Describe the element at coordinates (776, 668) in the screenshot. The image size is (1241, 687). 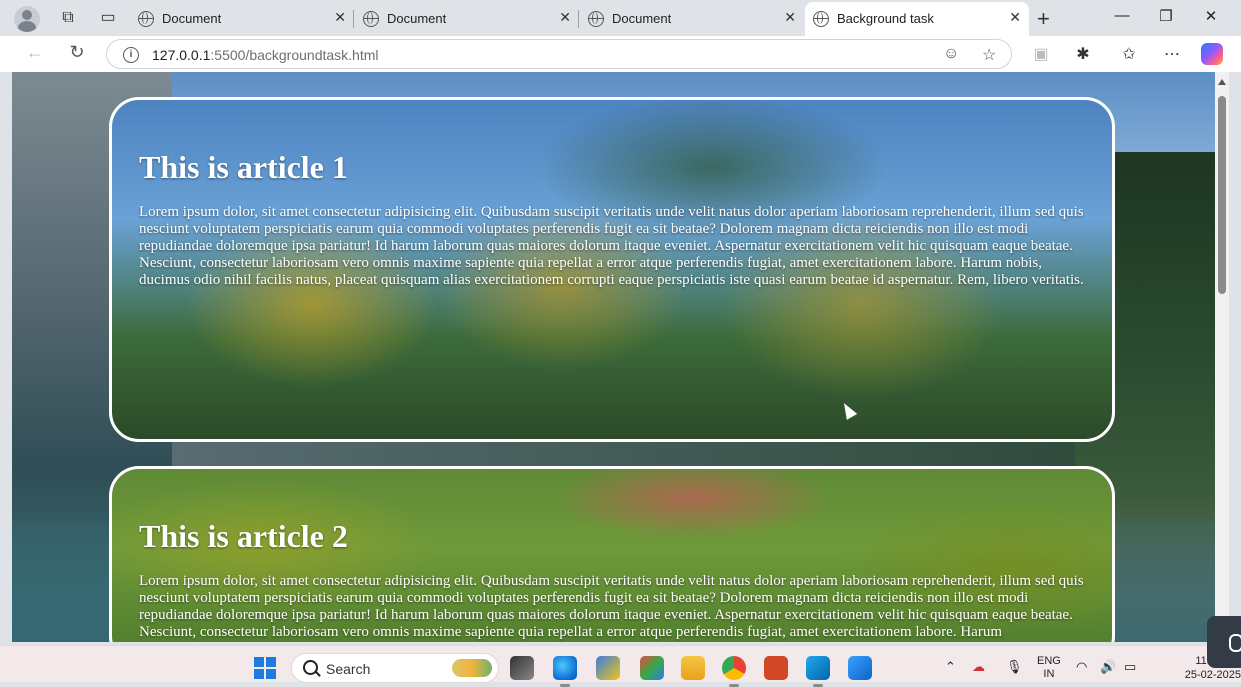
I see `powerpoint-icon` at that location.